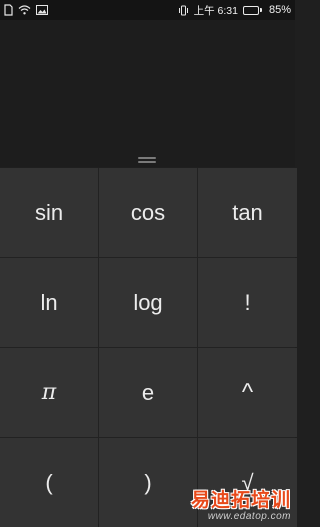  I want to click on log-key: log, so click(148, 302).